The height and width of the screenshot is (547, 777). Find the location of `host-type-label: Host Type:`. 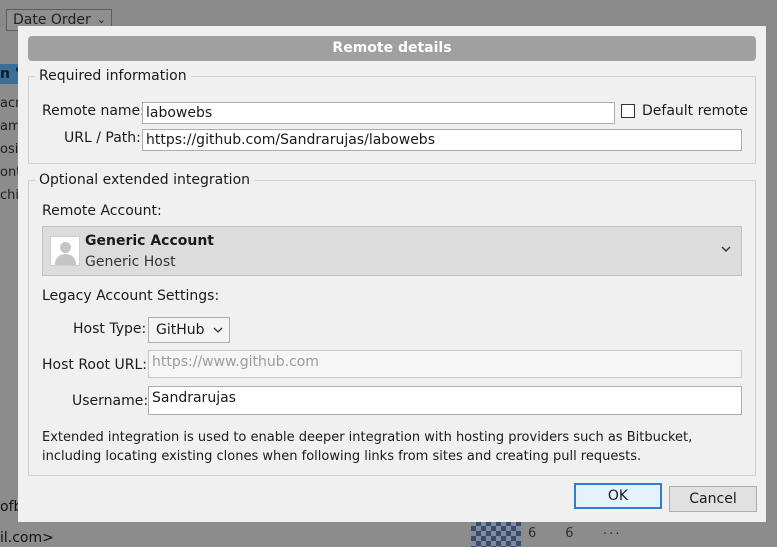

host-type-label: Host Type: is located at coordinates (110, 329).